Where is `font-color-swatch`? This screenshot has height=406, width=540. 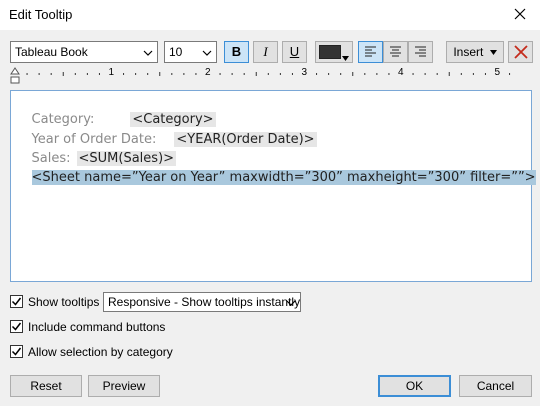 font-color-swatch is located at coordinates (330, 52).